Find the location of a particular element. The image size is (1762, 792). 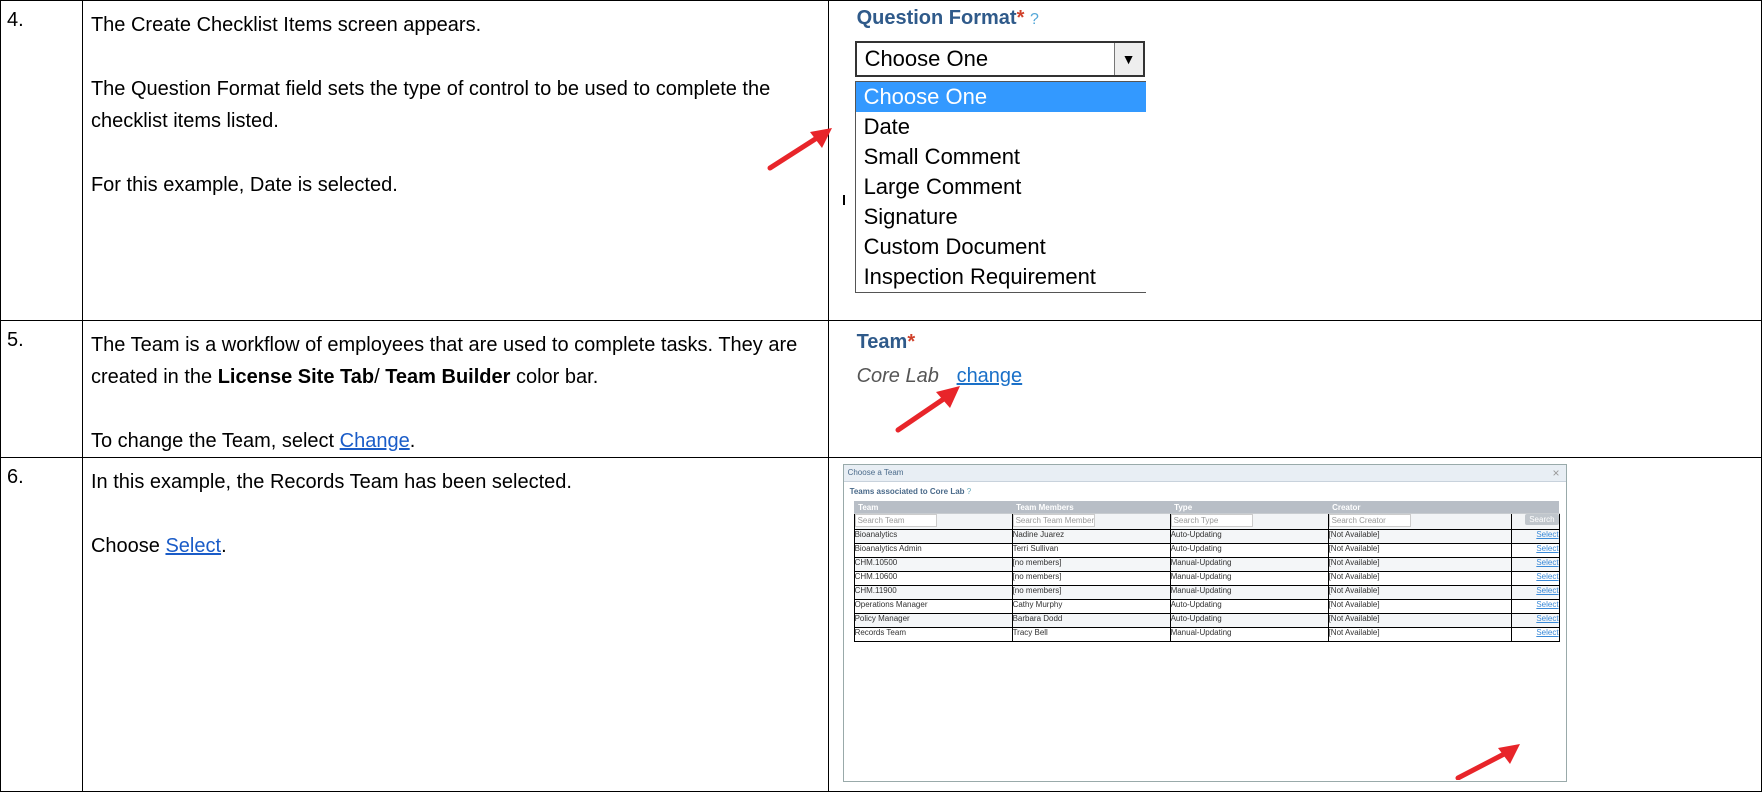

members-cell: Nadine Juarez is located at coordinates (1091, 536).